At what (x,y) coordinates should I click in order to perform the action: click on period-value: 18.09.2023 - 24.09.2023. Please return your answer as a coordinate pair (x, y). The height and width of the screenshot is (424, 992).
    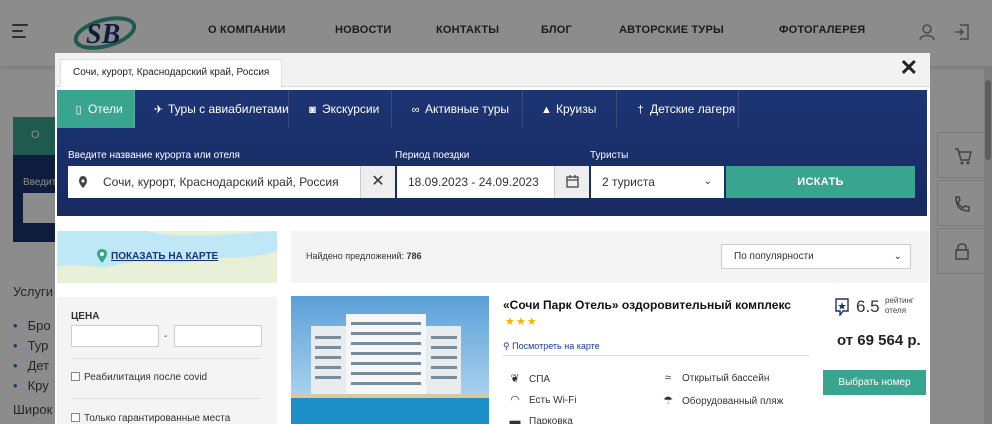
    Looking at the image, I should click on (473, 182).